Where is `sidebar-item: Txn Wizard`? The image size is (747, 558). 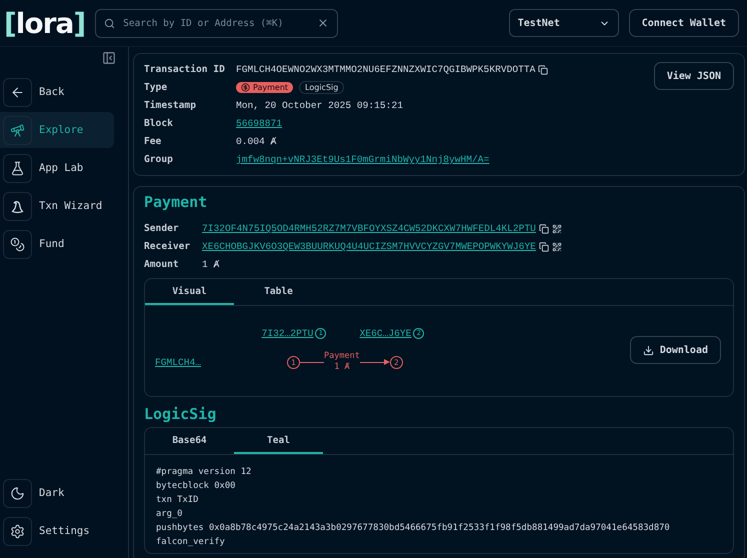 sidebar-item: Txn Wizard is located at coordinates (57, 206).